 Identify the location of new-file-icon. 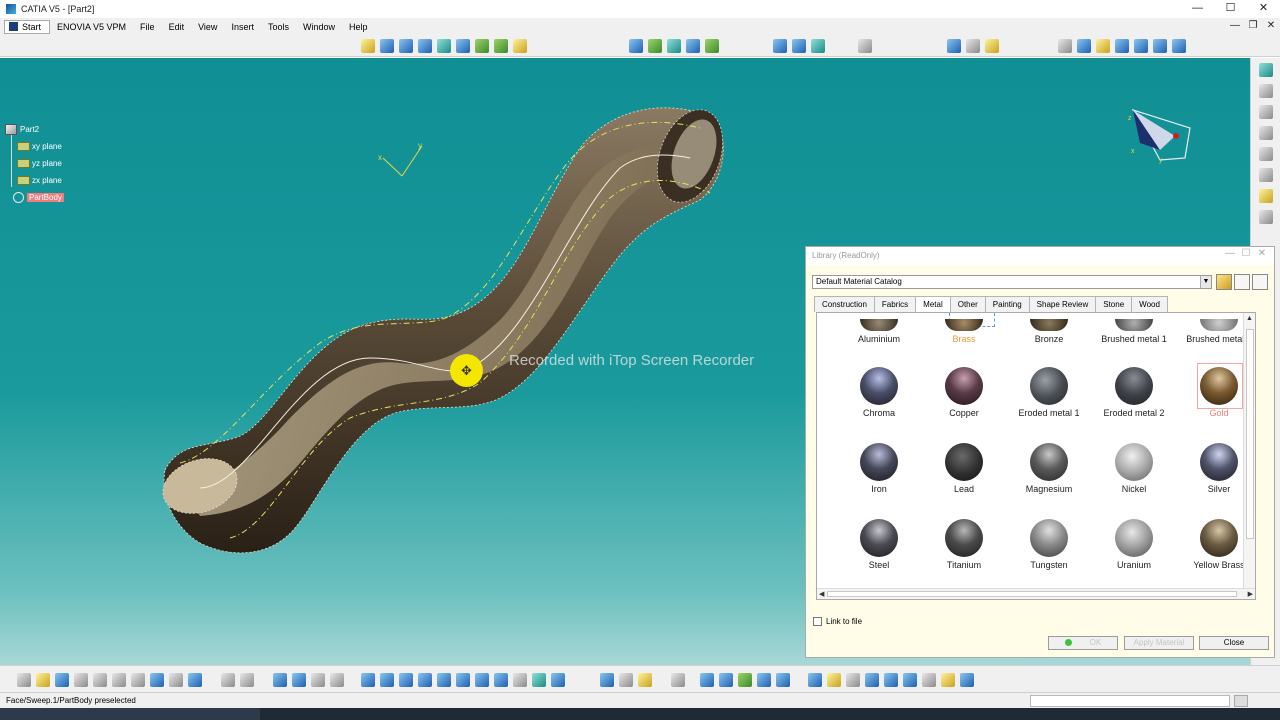
(23, 680).